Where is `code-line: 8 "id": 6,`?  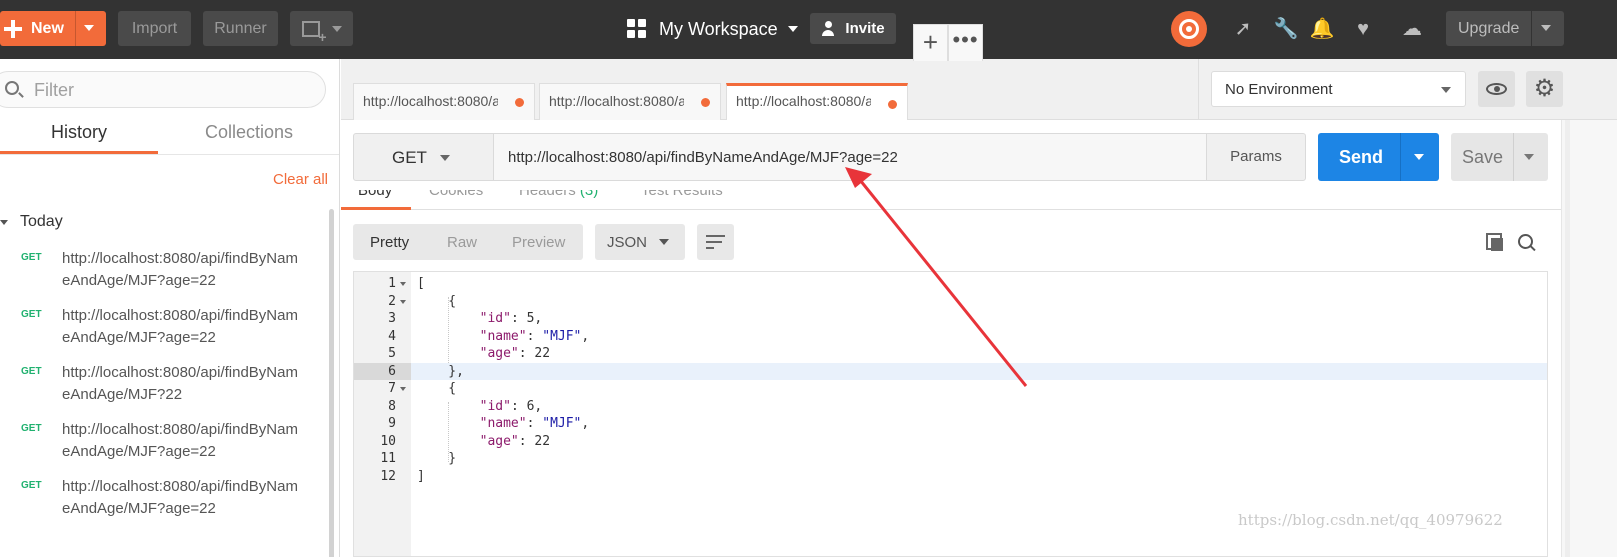
code-line: 8 "id": 6, is located at coordinates (950, 407).